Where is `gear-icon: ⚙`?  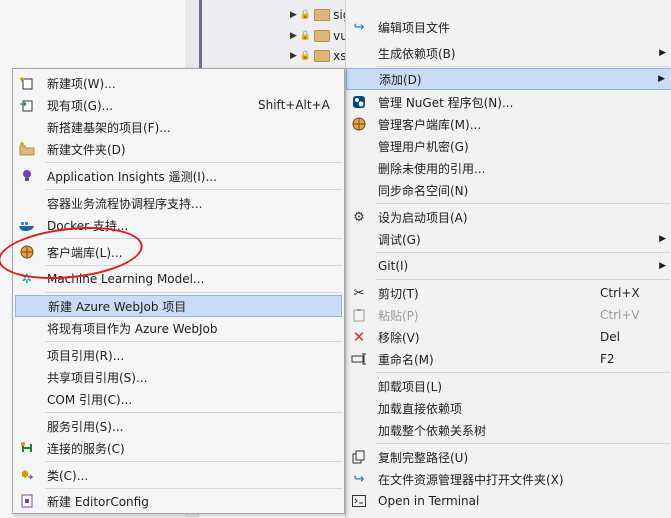
gear-icon: ⚙ is located at coordinates (359, 217).